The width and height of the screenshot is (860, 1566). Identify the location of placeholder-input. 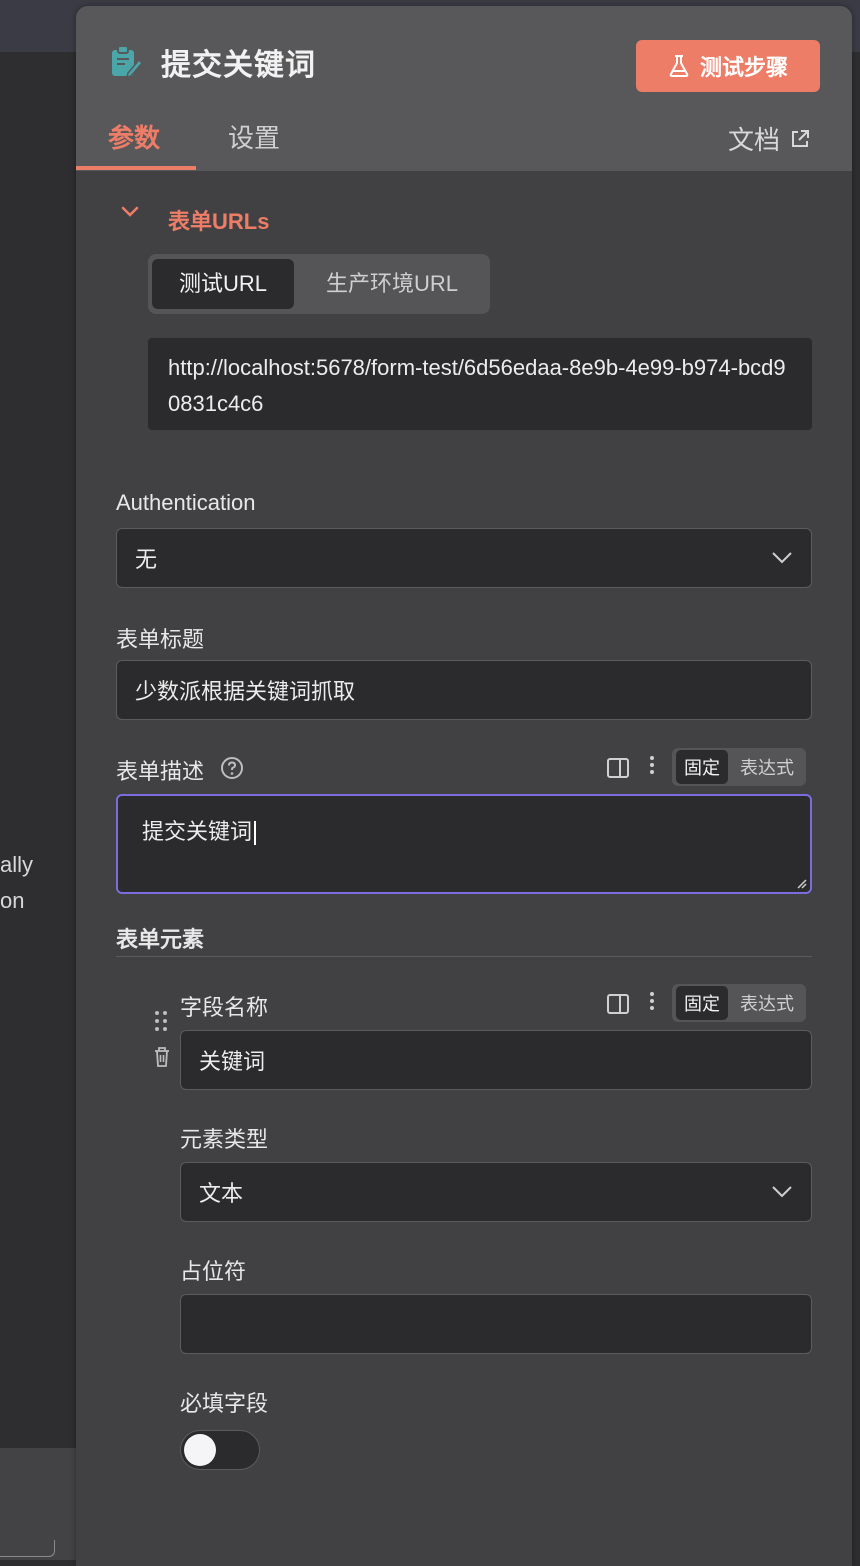
(496, 1324).